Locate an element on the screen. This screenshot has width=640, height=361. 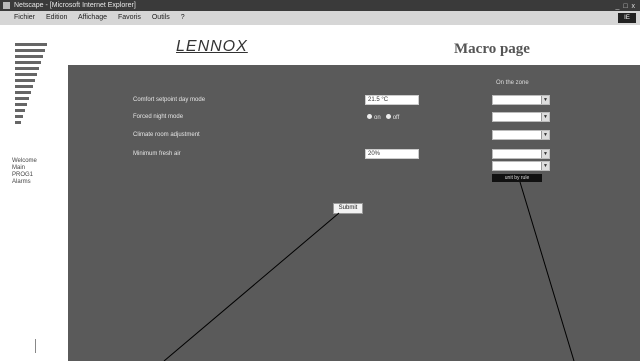
submit-button: Submit is located at coordinates (348, 208).